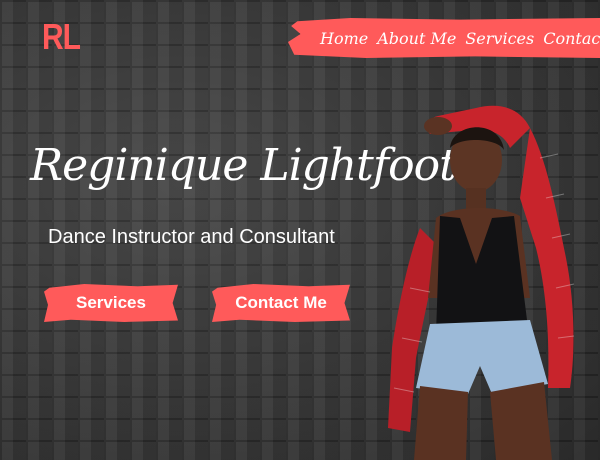  What do you see at coordinates (281, 303) in the screenshot?
I see `contact-me-button: Contact Me` at bounding box center [281, 303].